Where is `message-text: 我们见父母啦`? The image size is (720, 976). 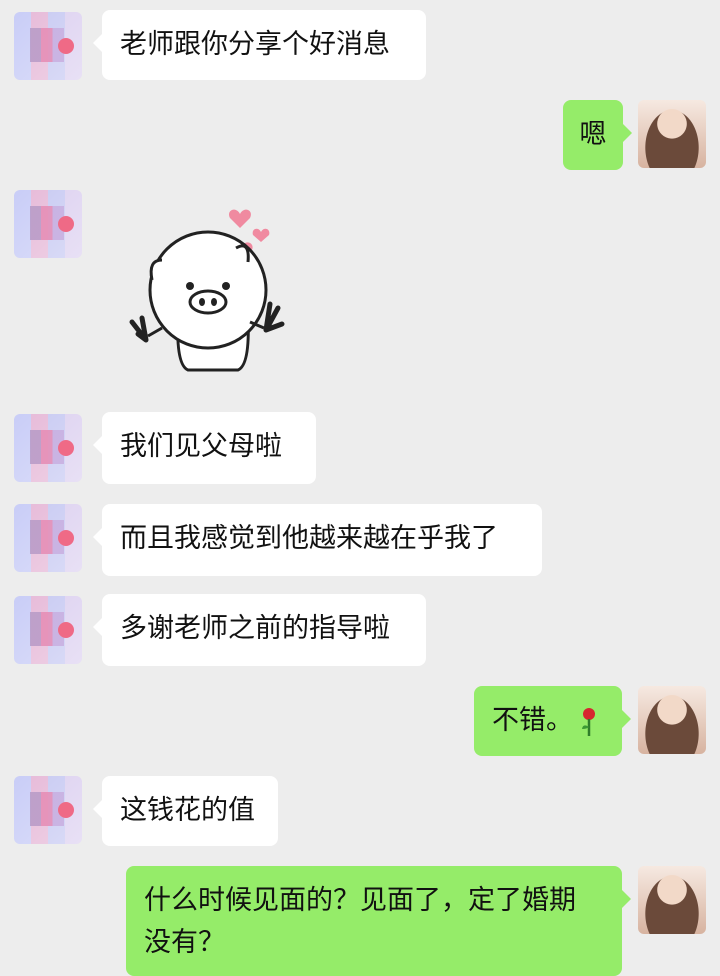 message-text: 我们见父母啦 is located at coordinates (201, 446).